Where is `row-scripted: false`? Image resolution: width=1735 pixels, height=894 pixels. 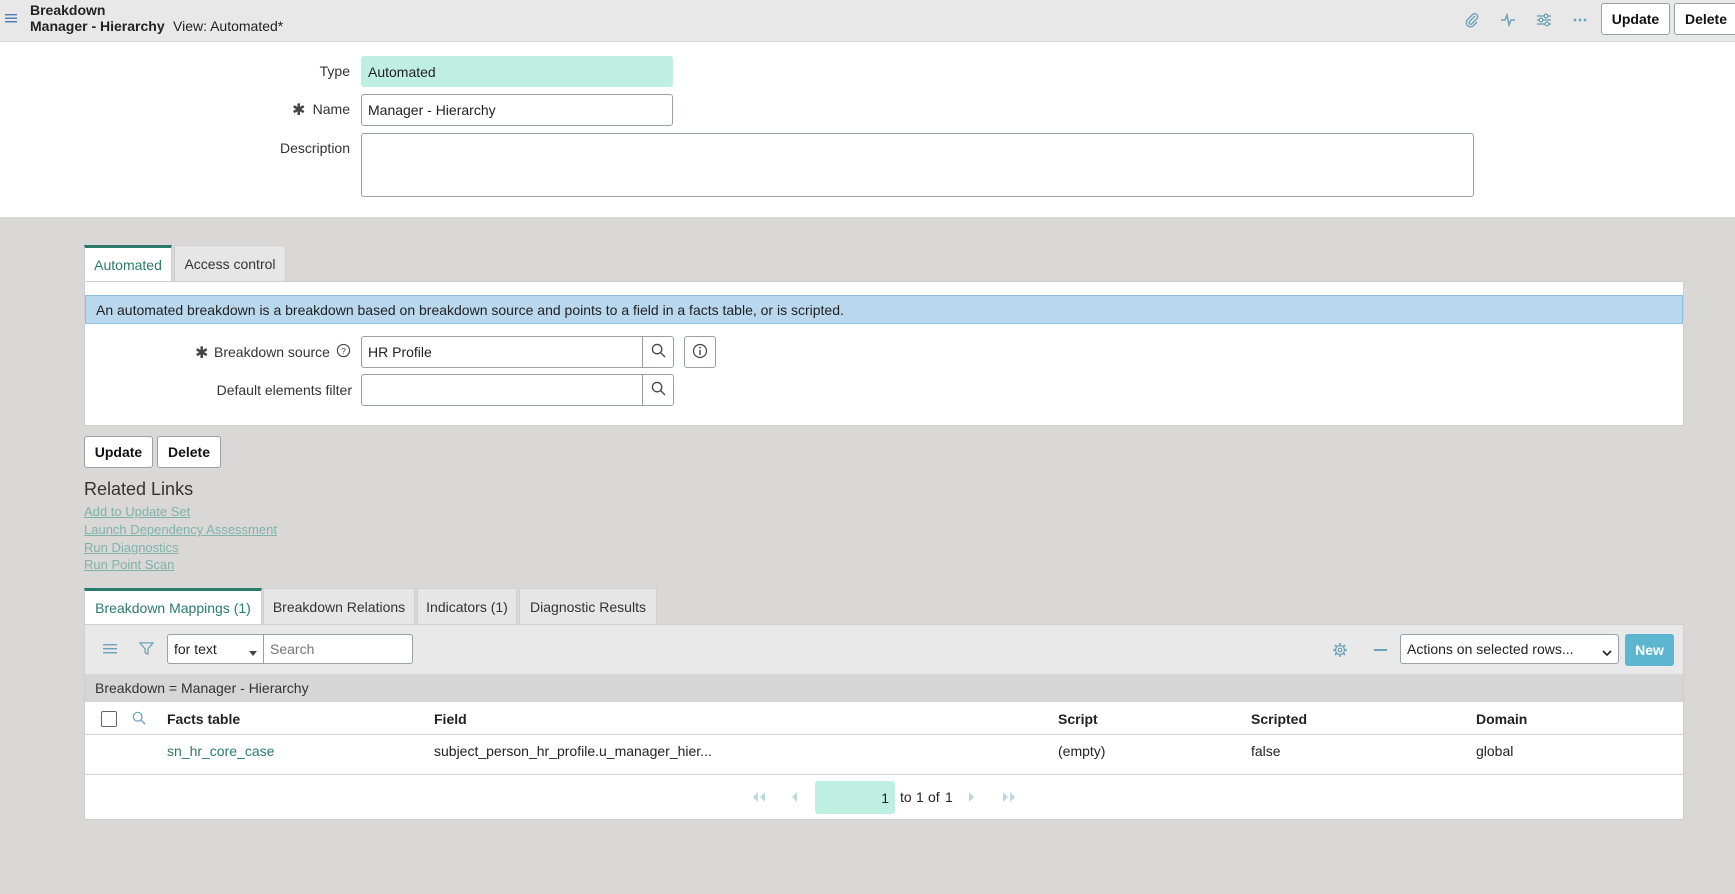 row-scripted: false is located at coordinates (1266, 751).